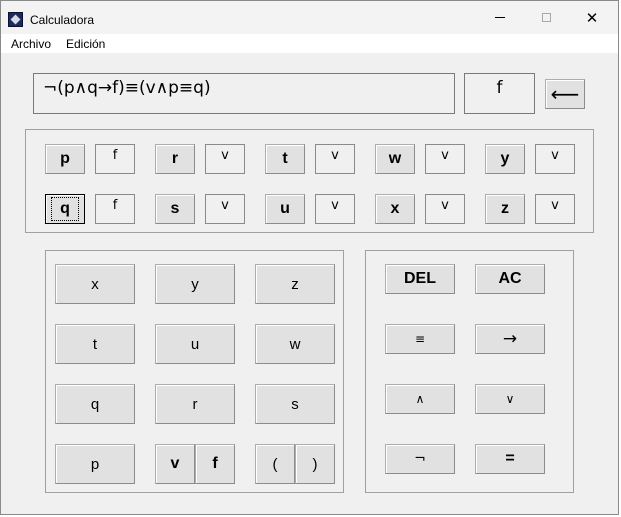 This screenshot has height=517, width=621. What do you see at coordinates (309, 17) in the screenshot?
I see `title-bar: Calculadora ✕` at bounding box center [309, 17].